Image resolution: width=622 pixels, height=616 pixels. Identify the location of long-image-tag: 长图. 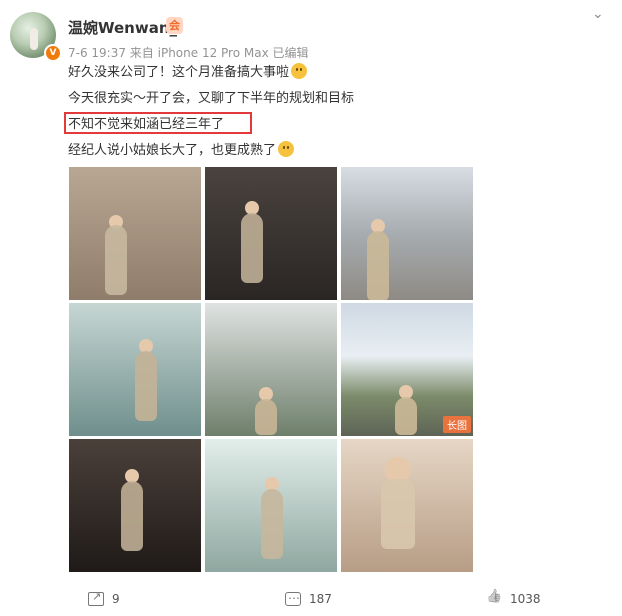
(457, 424).